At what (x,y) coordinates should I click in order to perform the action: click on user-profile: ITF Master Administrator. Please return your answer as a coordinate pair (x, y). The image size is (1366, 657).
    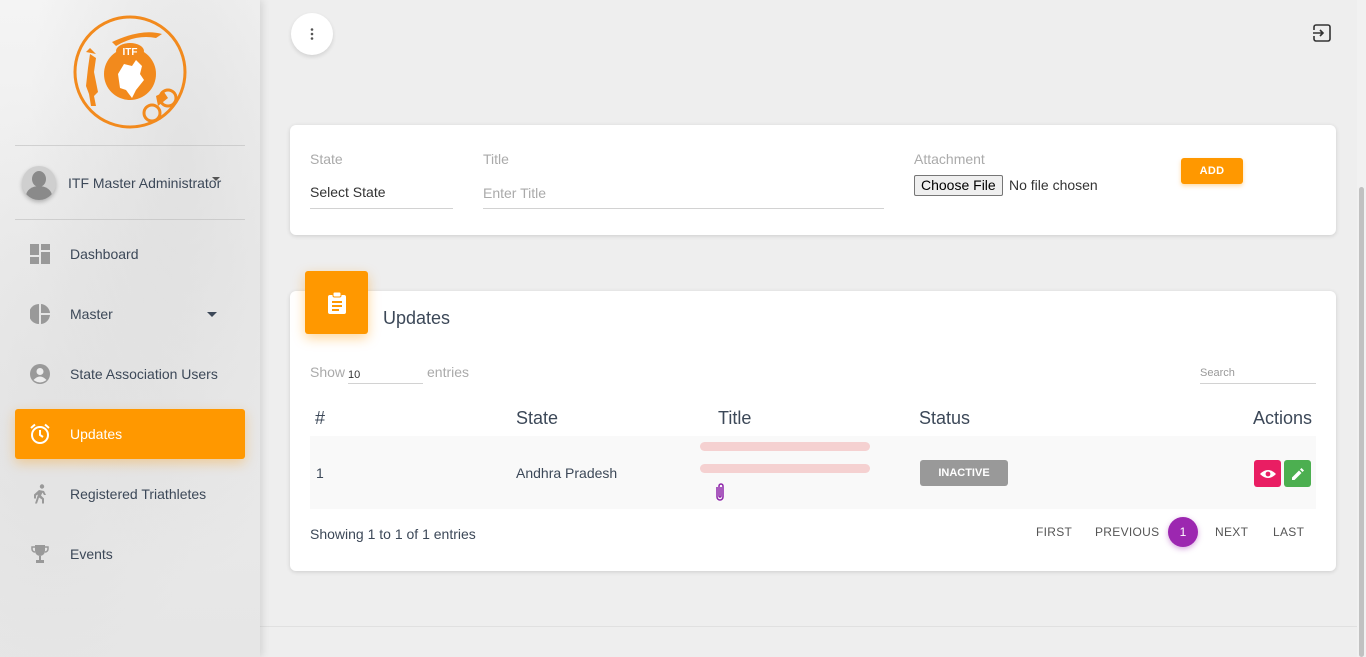
    Looking at the image, I should click on (137, 183).